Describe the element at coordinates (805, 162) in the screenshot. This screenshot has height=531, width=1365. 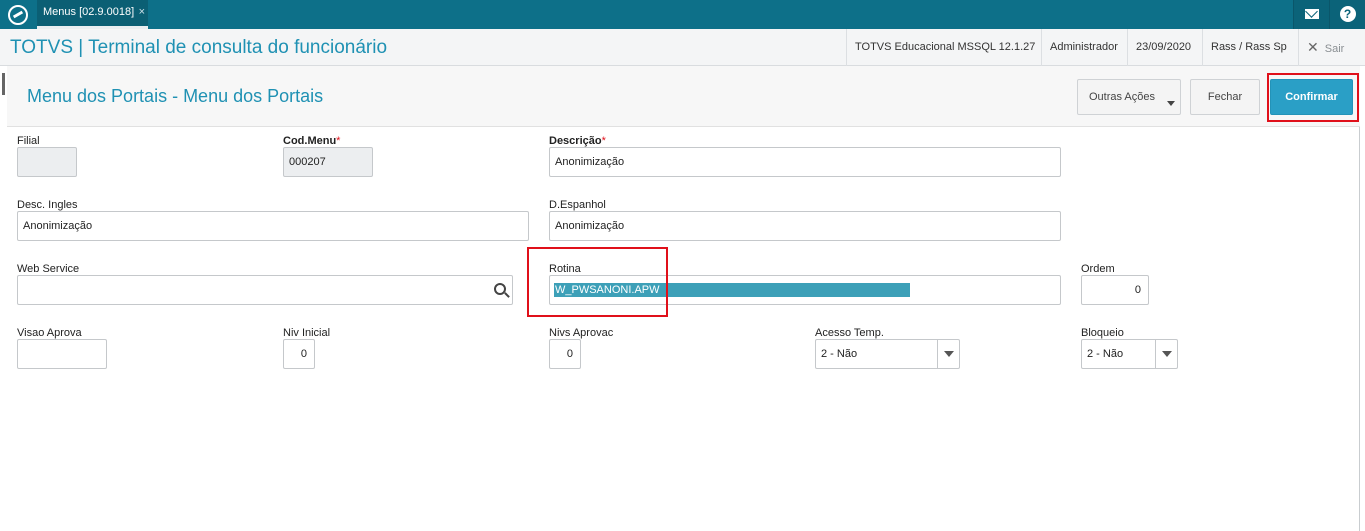
I see `descricao-field: Anonimização` at that location.